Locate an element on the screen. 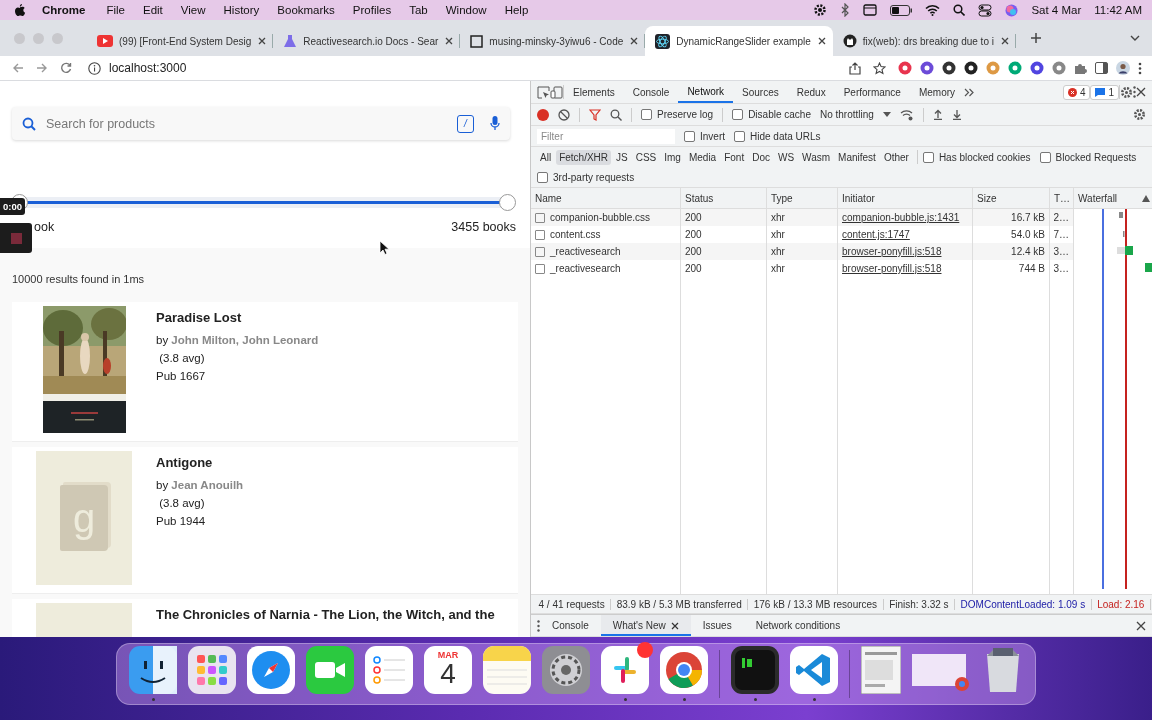  response-size: 744 B is located at coordinates (1031, 268).